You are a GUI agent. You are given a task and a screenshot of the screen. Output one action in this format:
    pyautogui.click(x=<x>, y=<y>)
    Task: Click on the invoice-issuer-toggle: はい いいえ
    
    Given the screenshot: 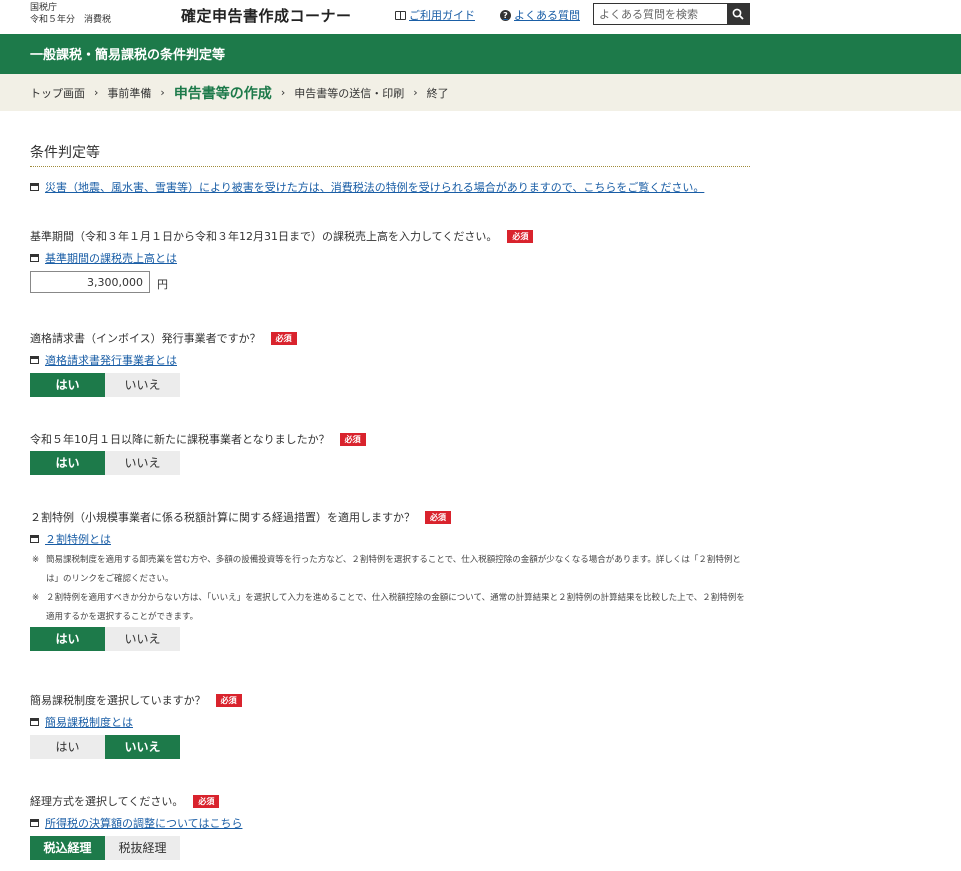 What is the action you would take?
    pyautogui.click(x=105, y=385)
    